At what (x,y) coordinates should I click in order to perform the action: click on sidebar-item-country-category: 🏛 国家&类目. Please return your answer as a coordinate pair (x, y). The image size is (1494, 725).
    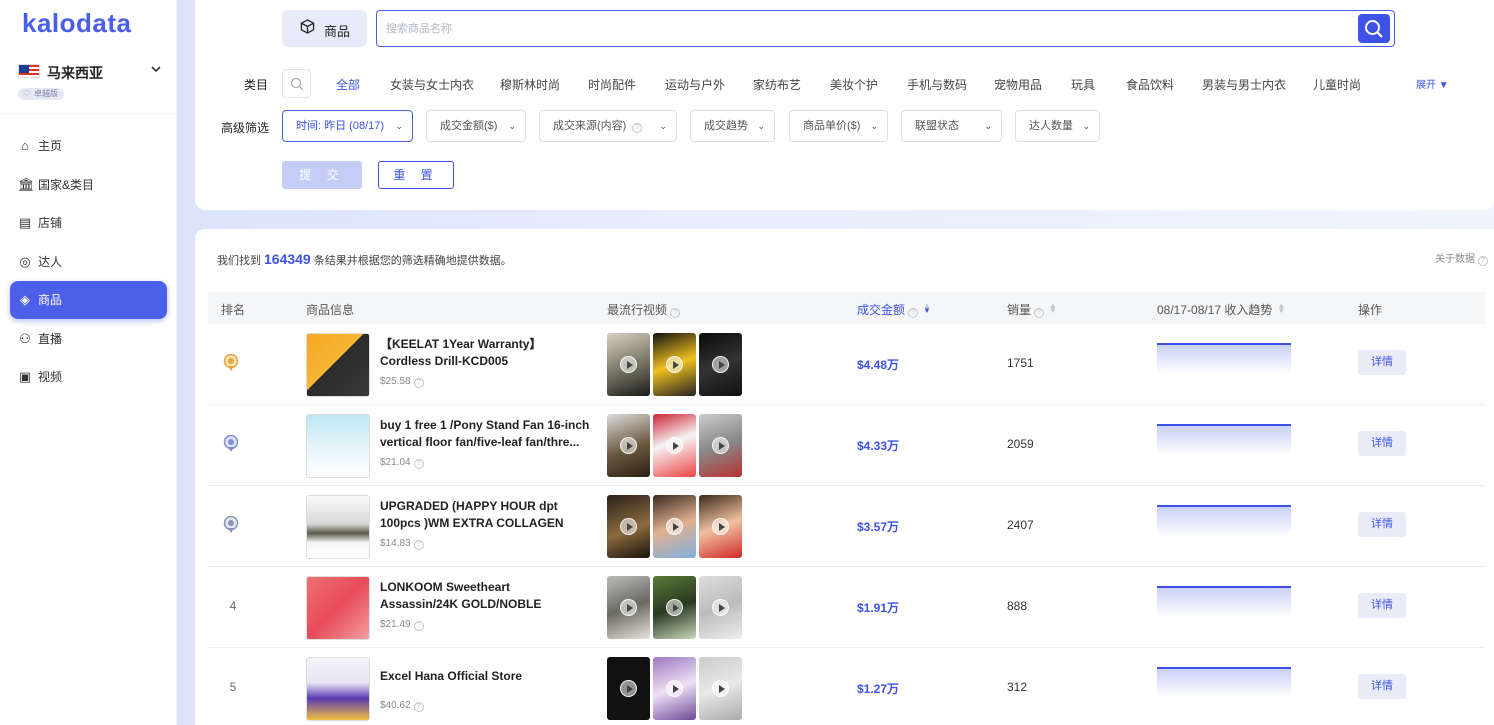
    Looking at the image, I should click on (88, 185).